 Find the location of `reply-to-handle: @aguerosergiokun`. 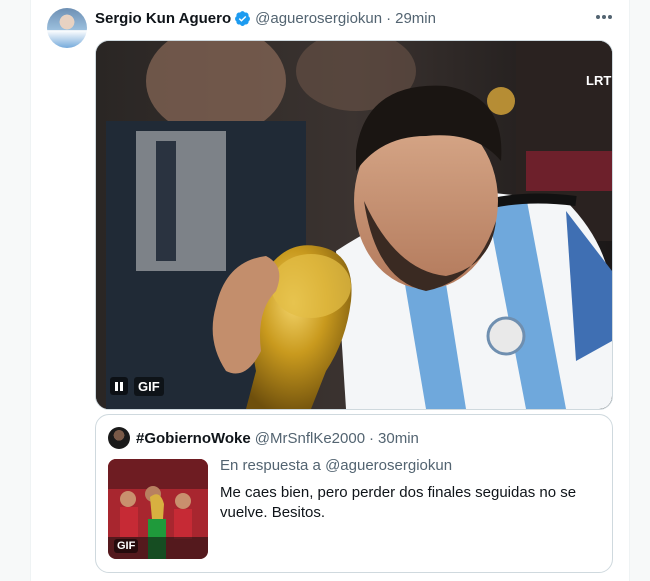

reply-to-handle: @aguerosergiokun is located at coordinates (388, 465).